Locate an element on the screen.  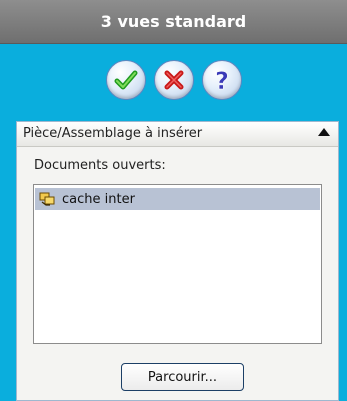
checkmark-icon is located at coordinates (125, 80).